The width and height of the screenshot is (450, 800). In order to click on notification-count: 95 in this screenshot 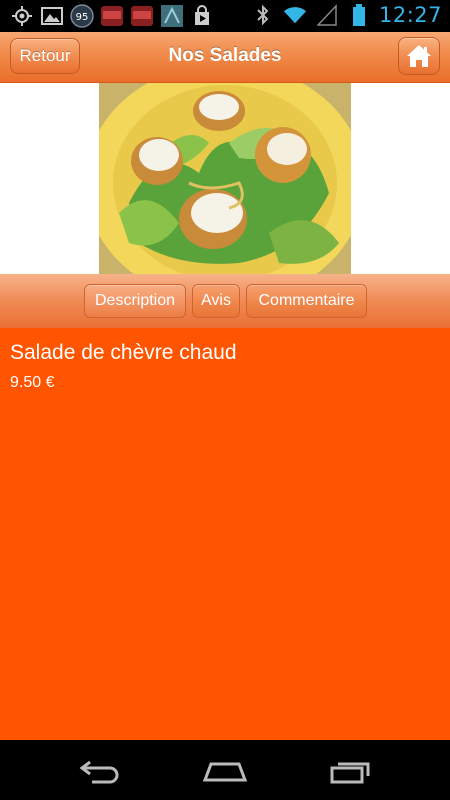, I will do `click(82, 17)`.